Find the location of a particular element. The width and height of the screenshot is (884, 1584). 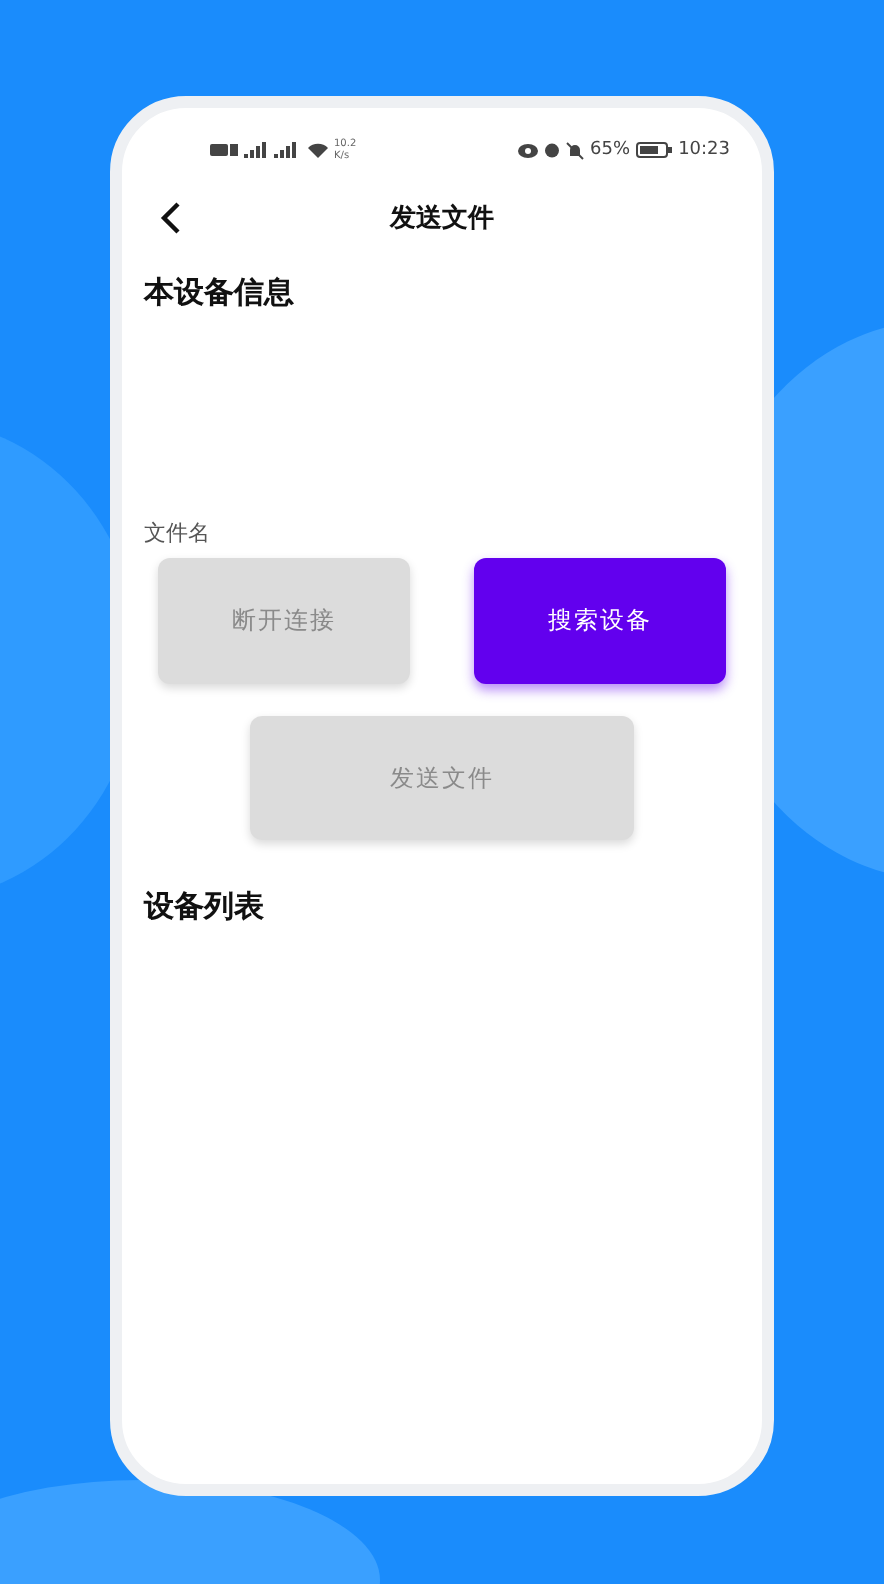

wifi-icon is located at coordinates (318, 150).